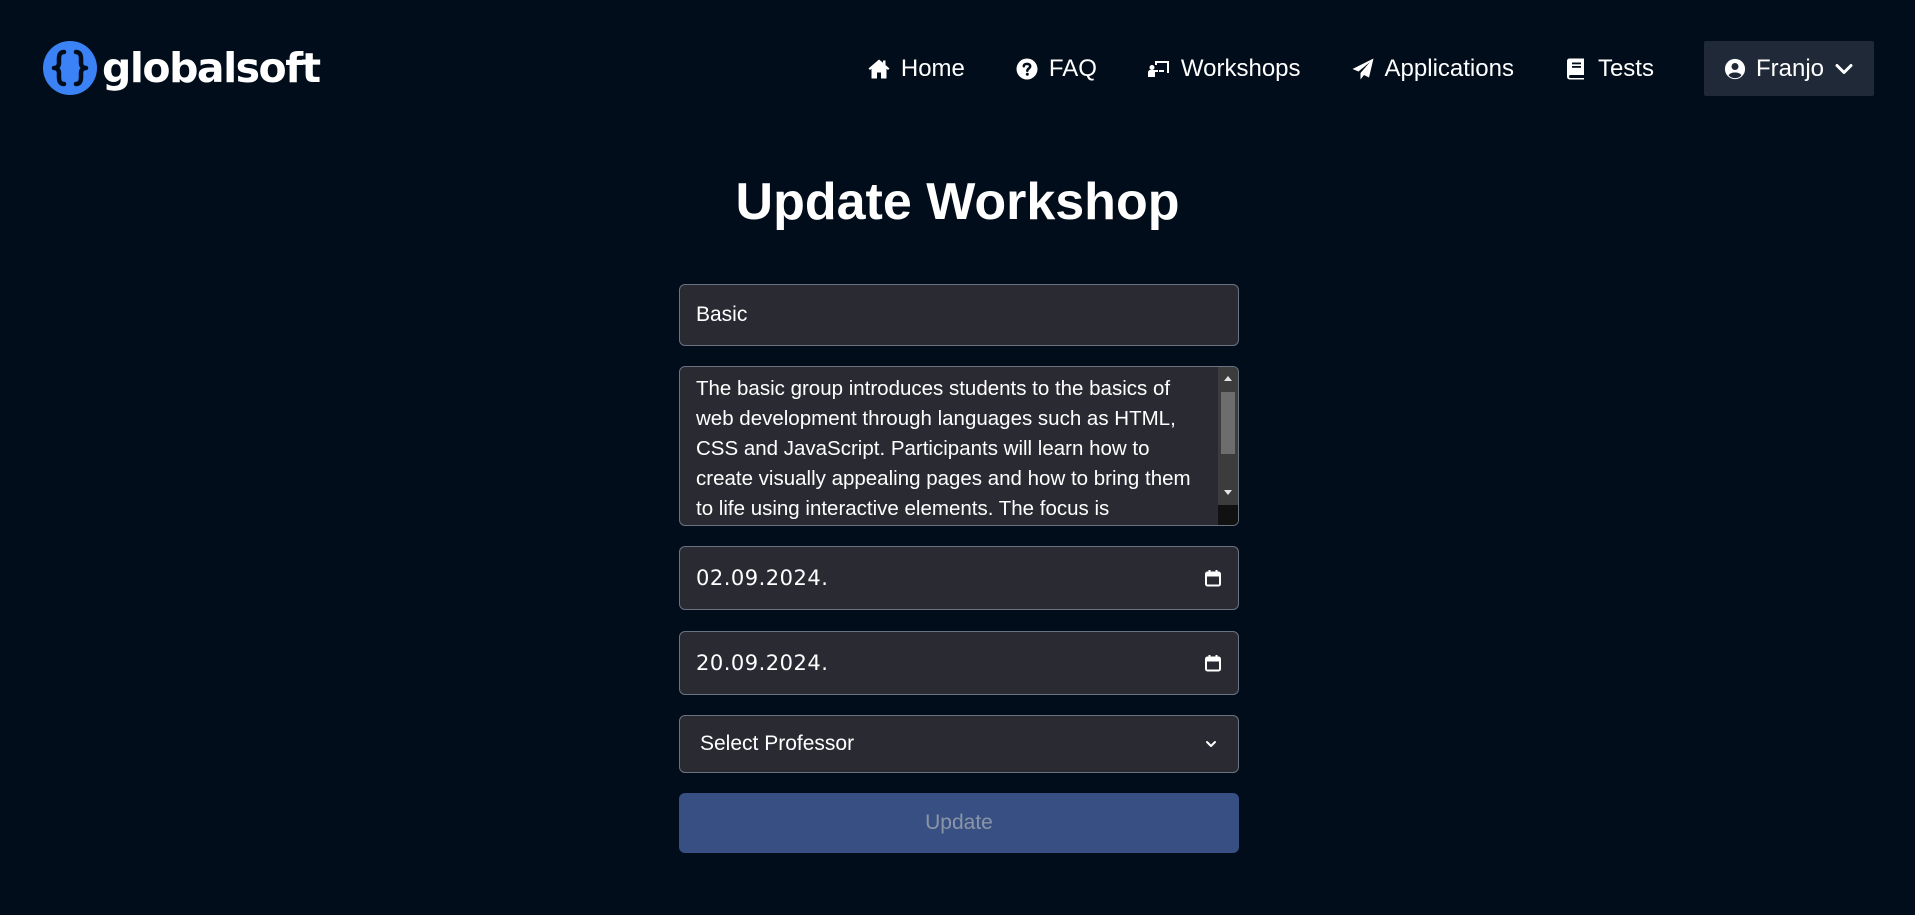 This screenshot has height=915, width=1915. What do you see at coordinates (1735, 68) in the screenshot?
I see `user-circle-icon` at bounding box center [1735, 68].